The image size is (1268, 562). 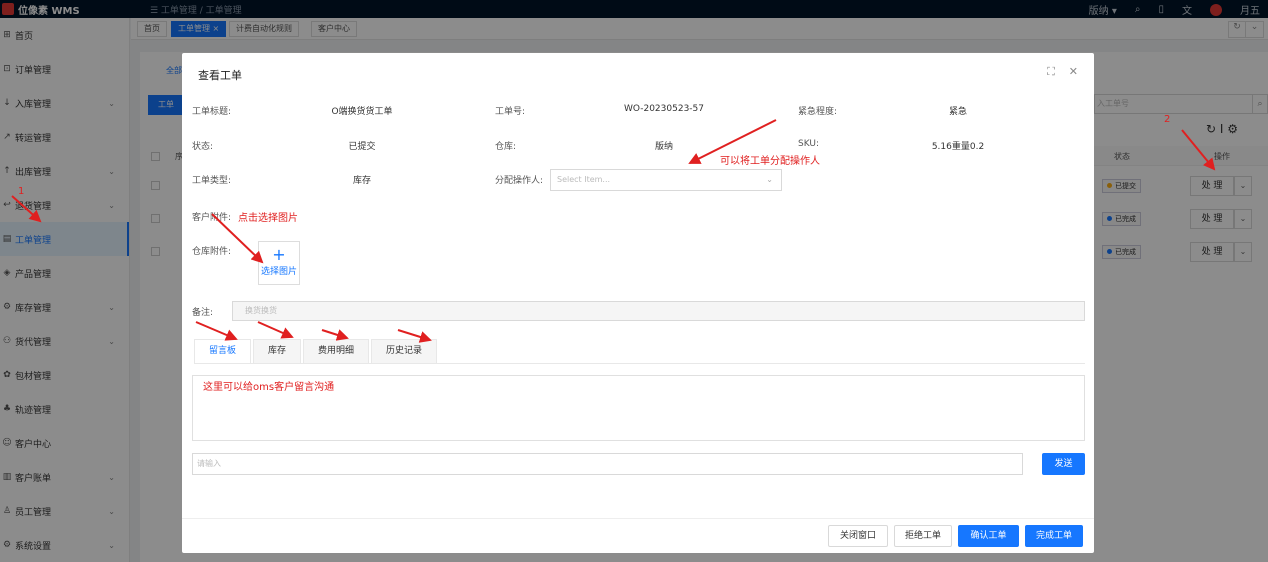 I want to click on tab-message-board: 留言板, so click(x=223, y=351).